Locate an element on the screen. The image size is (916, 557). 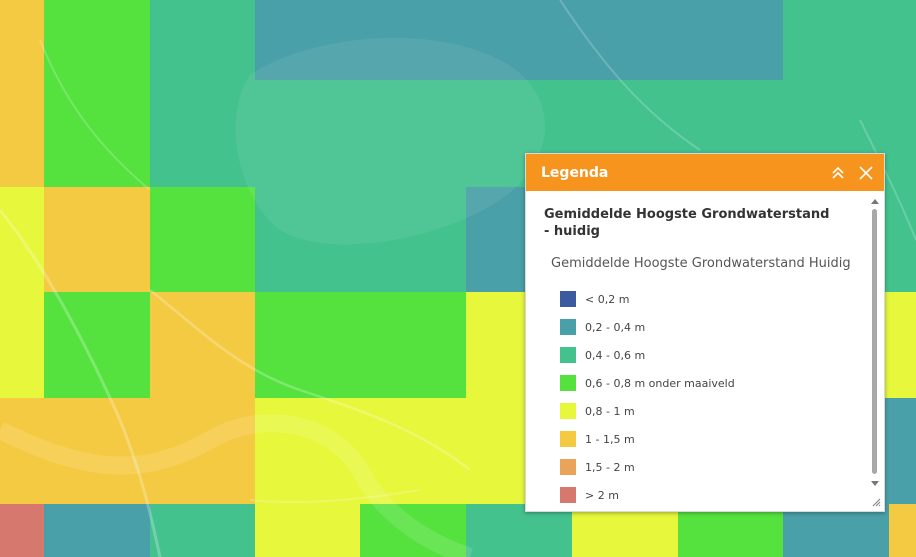
scroll-up-arrow-icon is located at coordinates (875, 201).